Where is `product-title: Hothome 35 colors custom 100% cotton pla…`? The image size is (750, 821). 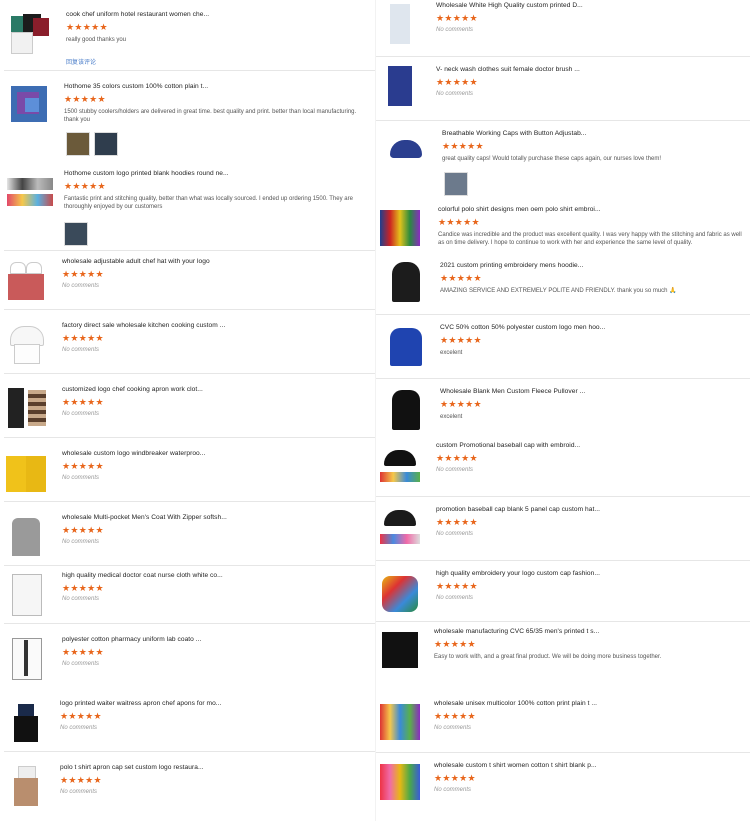
product-title: Hothome 35 colors custom 100% cotton pla… is located at coordinates (136, 86).